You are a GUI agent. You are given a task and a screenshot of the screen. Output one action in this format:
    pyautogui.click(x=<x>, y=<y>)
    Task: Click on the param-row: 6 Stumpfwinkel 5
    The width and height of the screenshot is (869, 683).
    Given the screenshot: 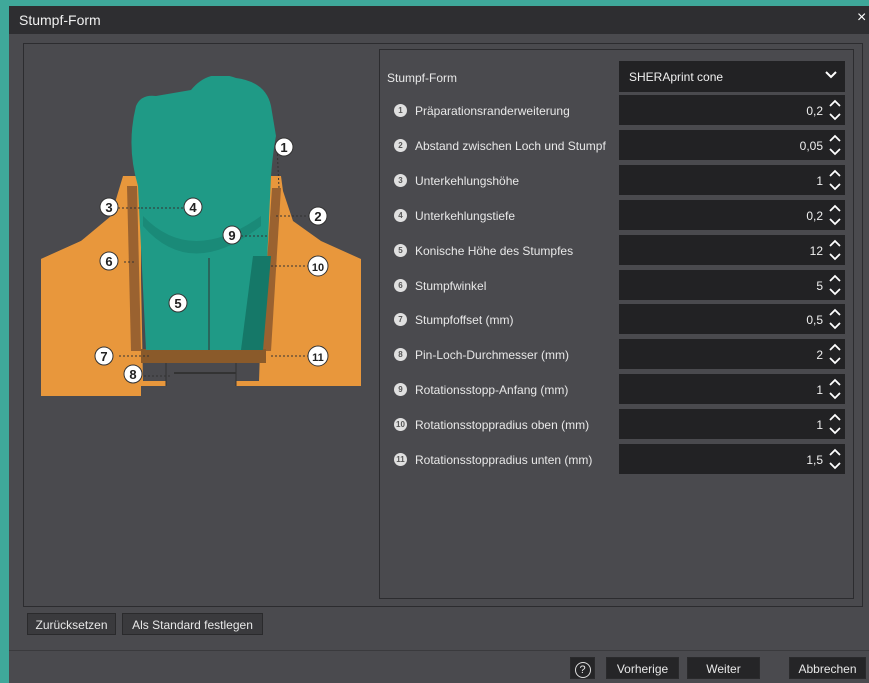 What is the action you would take?
    pyautogui.click(x=616, y=285)
    